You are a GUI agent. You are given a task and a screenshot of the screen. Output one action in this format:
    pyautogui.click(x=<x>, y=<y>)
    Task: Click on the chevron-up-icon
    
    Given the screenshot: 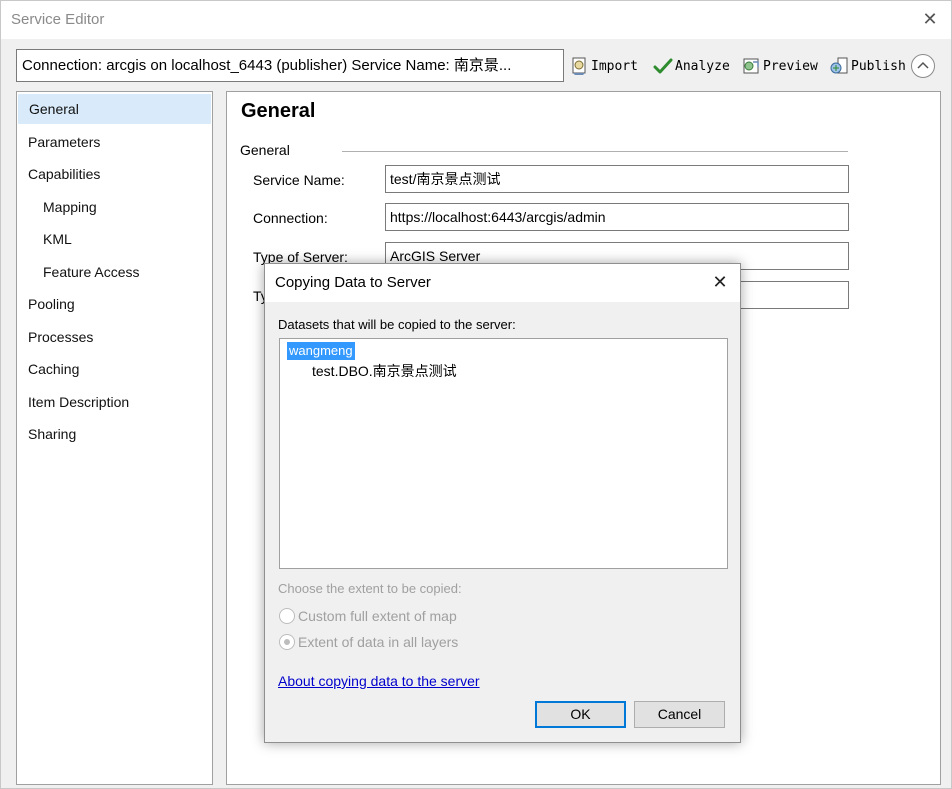 What is the action you would take?
    pyautogui.click(x=923, y=66)
    